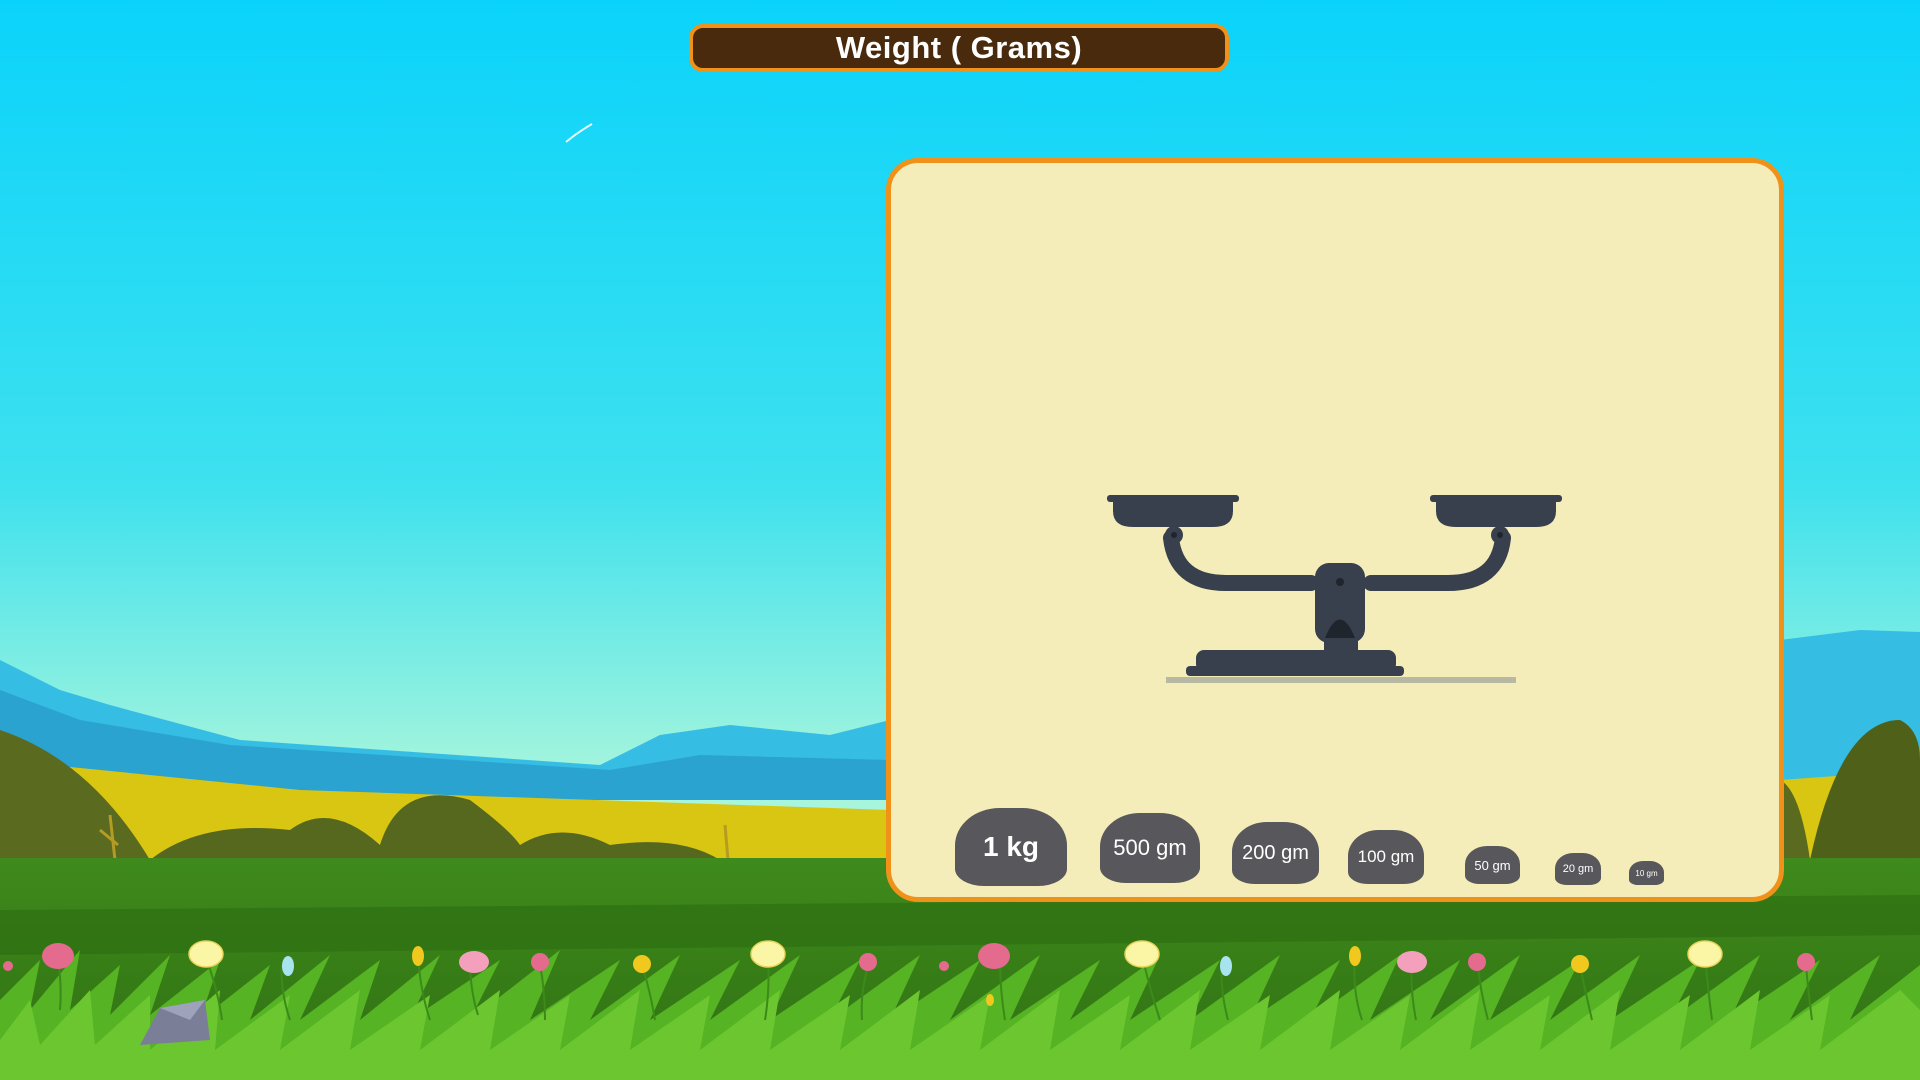 Image resolution: width=1920 pixels, height=1080 pixels. What do you see at coordinates (1437, 560) in the screenshot?
I see `scale-right-arm` at bounding box center [1437, 560].